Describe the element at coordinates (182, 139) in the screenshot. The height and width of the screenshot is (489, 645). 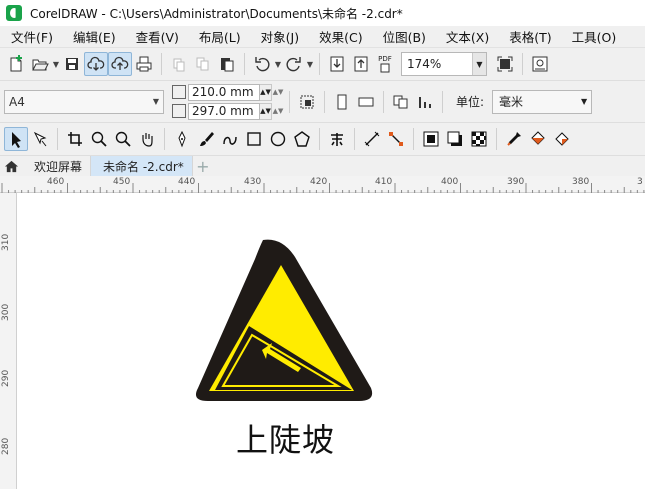
I see `pen-tool-icon` at that location.